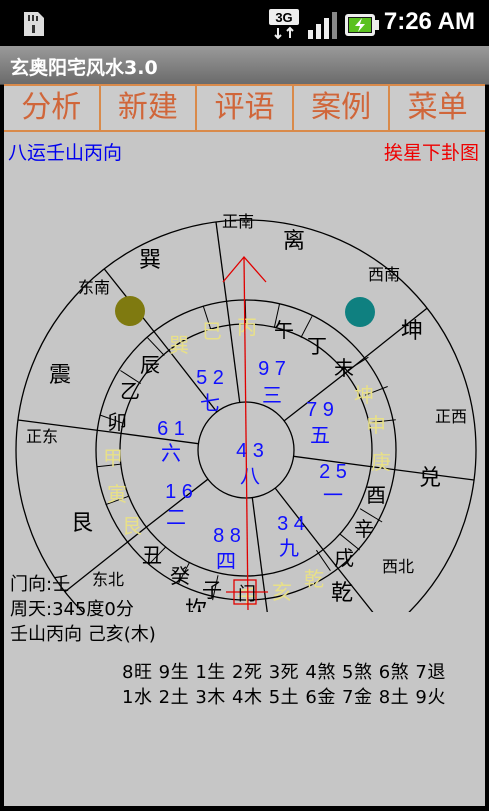  What do you see at coordinates (171, 453) in the screenshot?
I see `base-e: 六` at bounding box center [171, 453].